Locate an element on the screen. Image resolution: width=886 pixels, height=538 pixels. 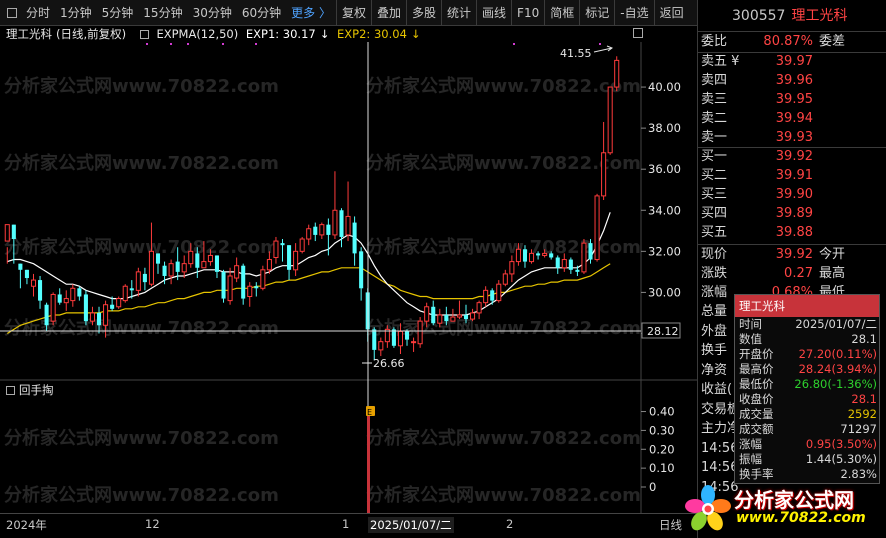
panel-header: 300557 理工光科 is located at coordinates (792, 16).